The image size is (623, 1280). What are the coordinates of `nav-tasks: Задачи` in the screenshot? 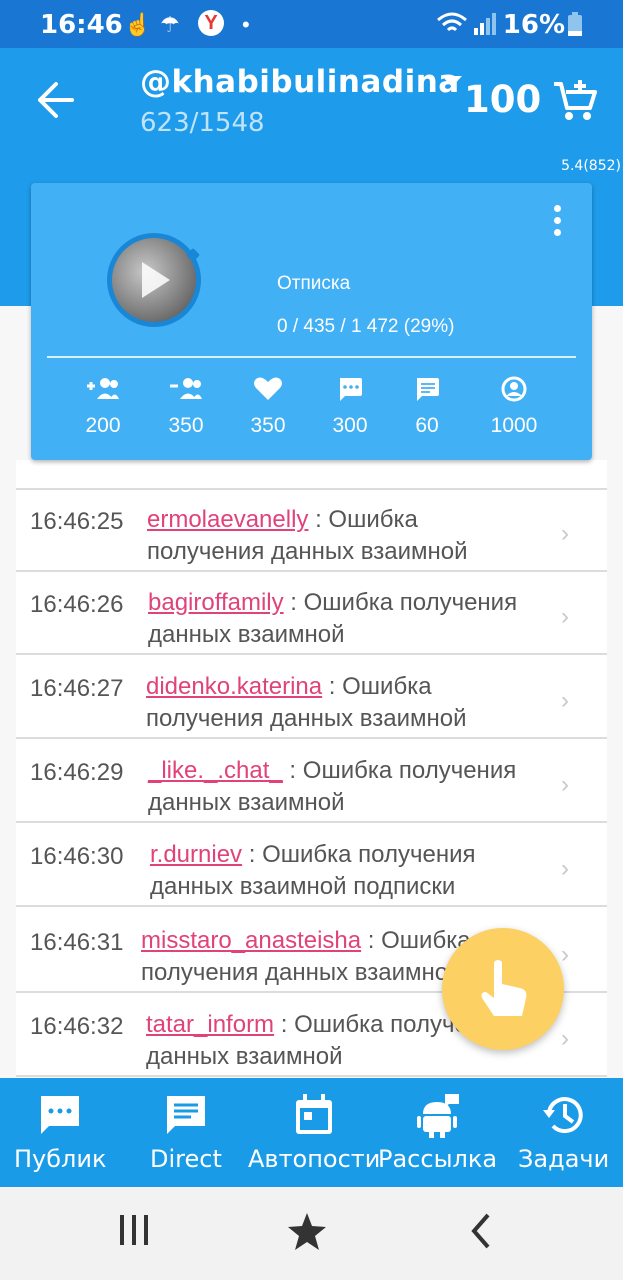 It's located at (563, 1132).